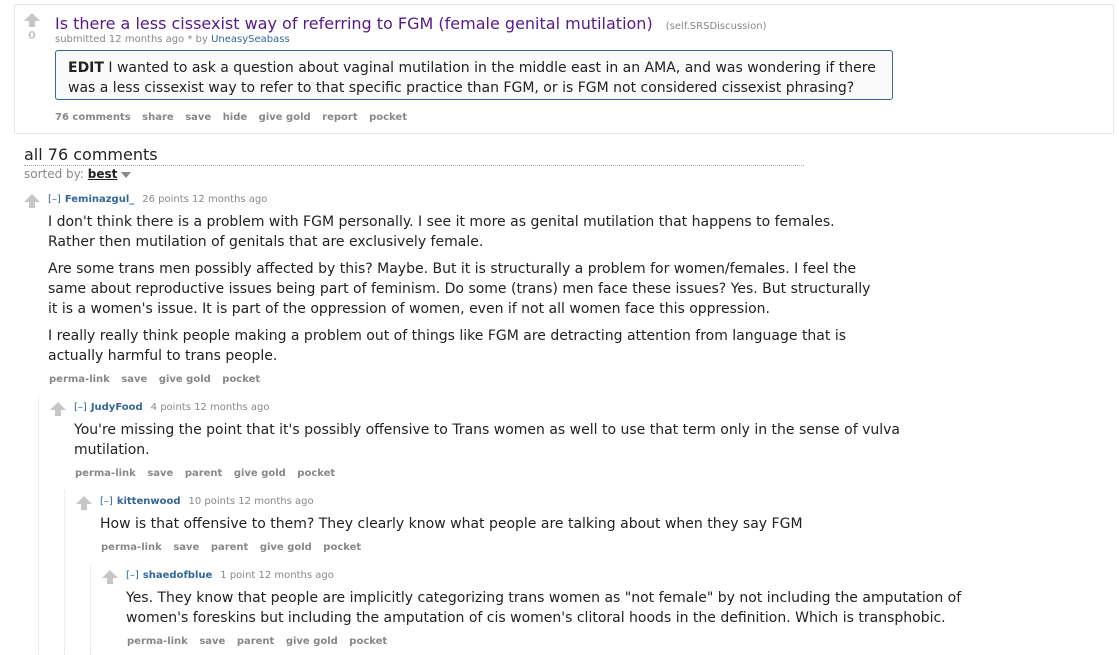 The height and width of the screenshot is (655, 1119). I want to click on comment-header: [–] kittenwood 10 points 12 months ago, so click(207, 501).